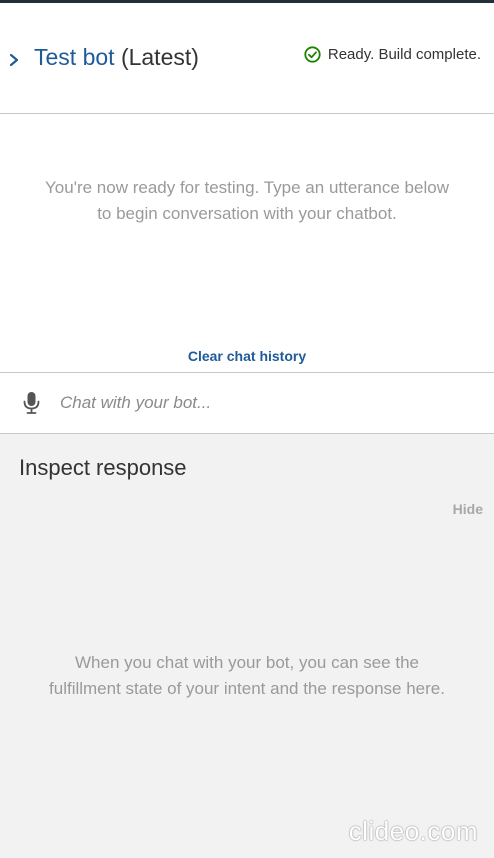  What do you see at coordinates (14, 60) in the screenshot?
I see `chevron-right-icon` at bounding box center [14, 60].